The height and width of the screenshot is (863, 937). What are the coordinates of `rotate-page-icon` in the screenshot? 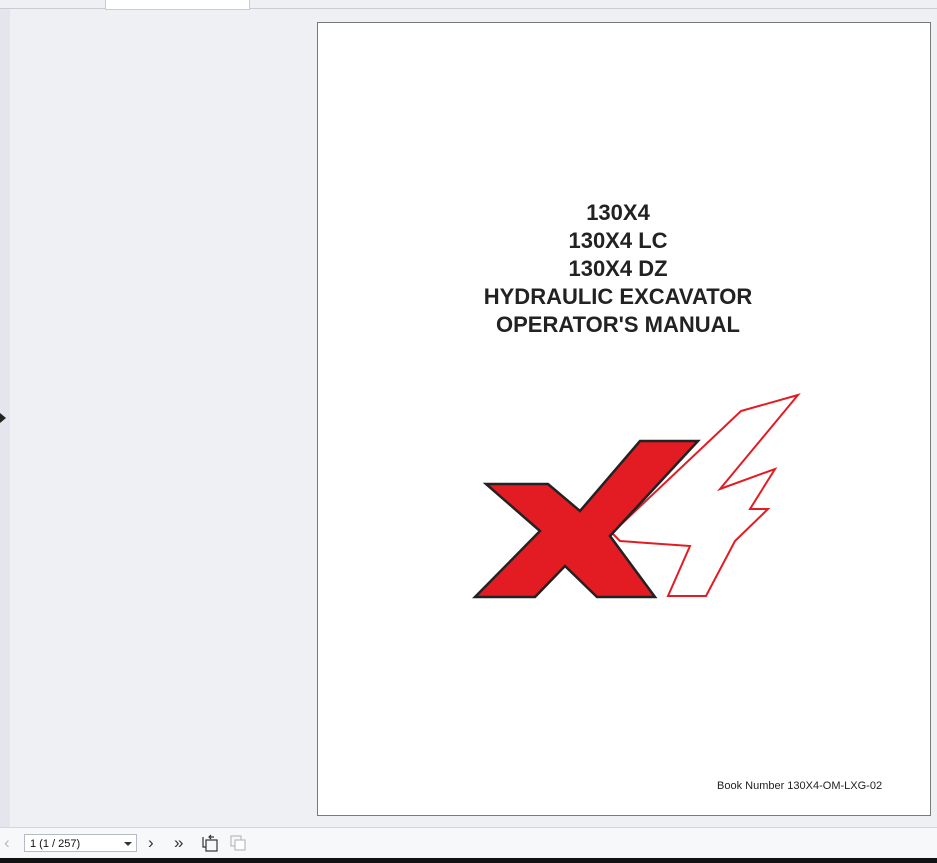 It's located at (210, 843).